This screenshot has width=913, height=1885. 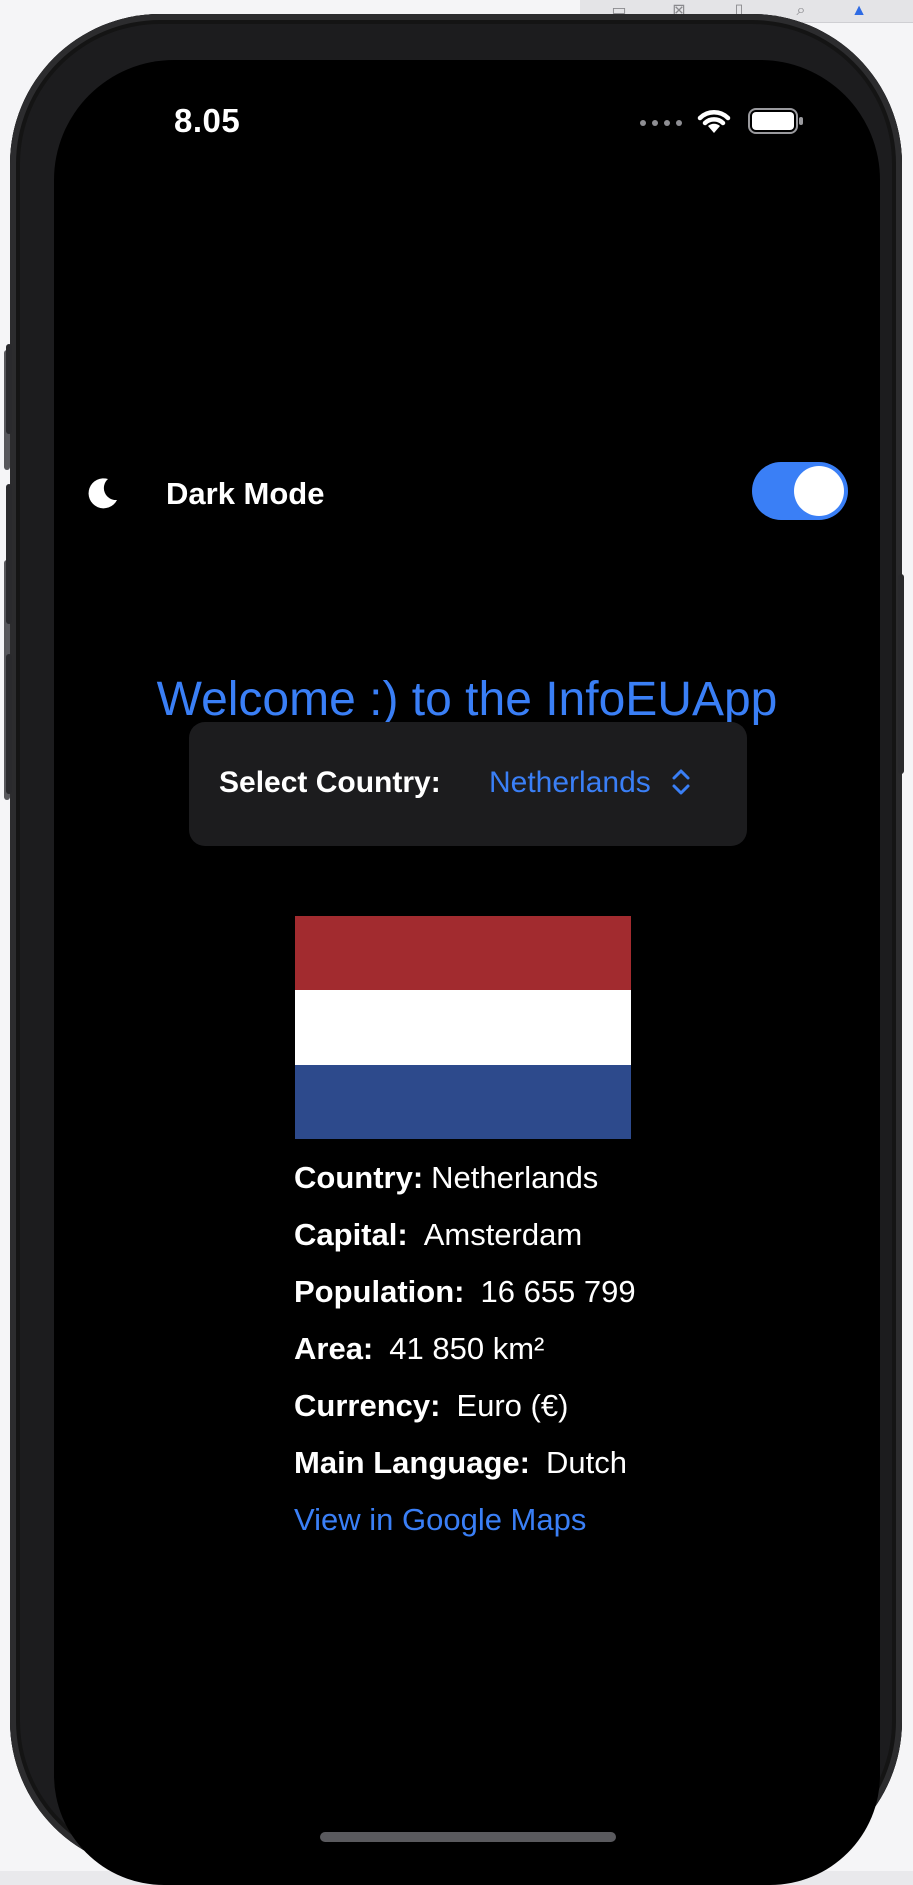 I want to click on population-row: Population: 16 655 799, so click(x=554, y=1302).